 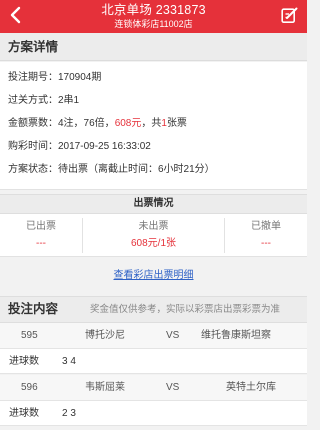 I want to click on pending-value: 608元/1张, so click(x=153, y=243).